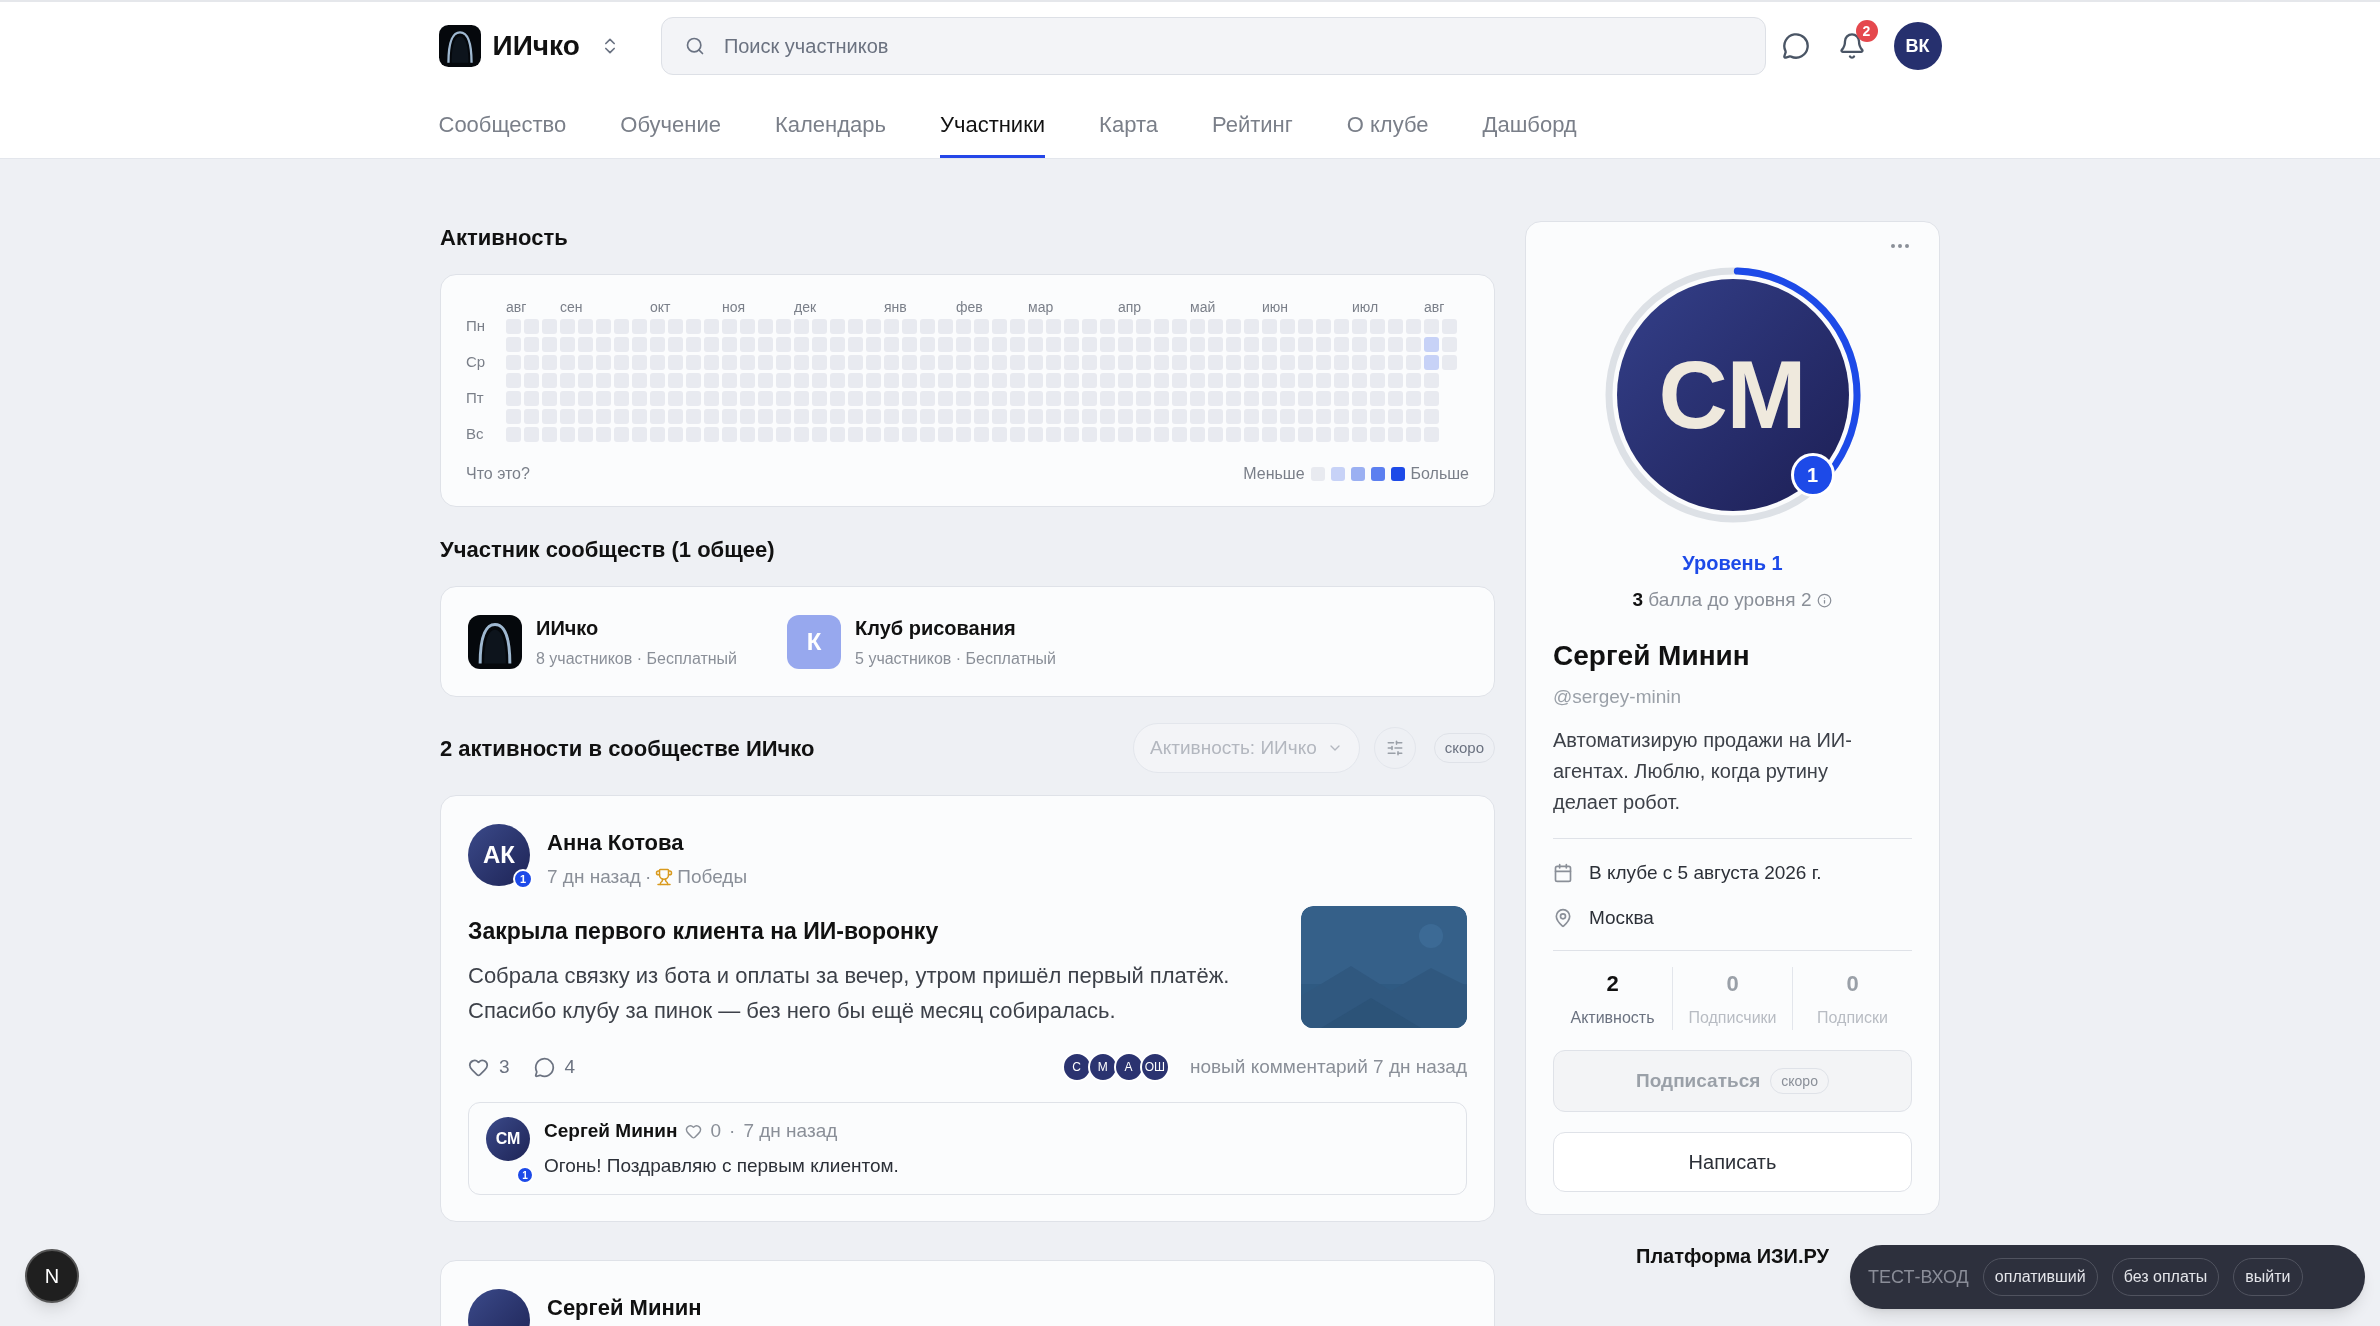  What do you see at coordinates (637, 658) in the screenshot?
I see `community-meta: 8 участников · Бесплатный` at bounding box center [637, 658].